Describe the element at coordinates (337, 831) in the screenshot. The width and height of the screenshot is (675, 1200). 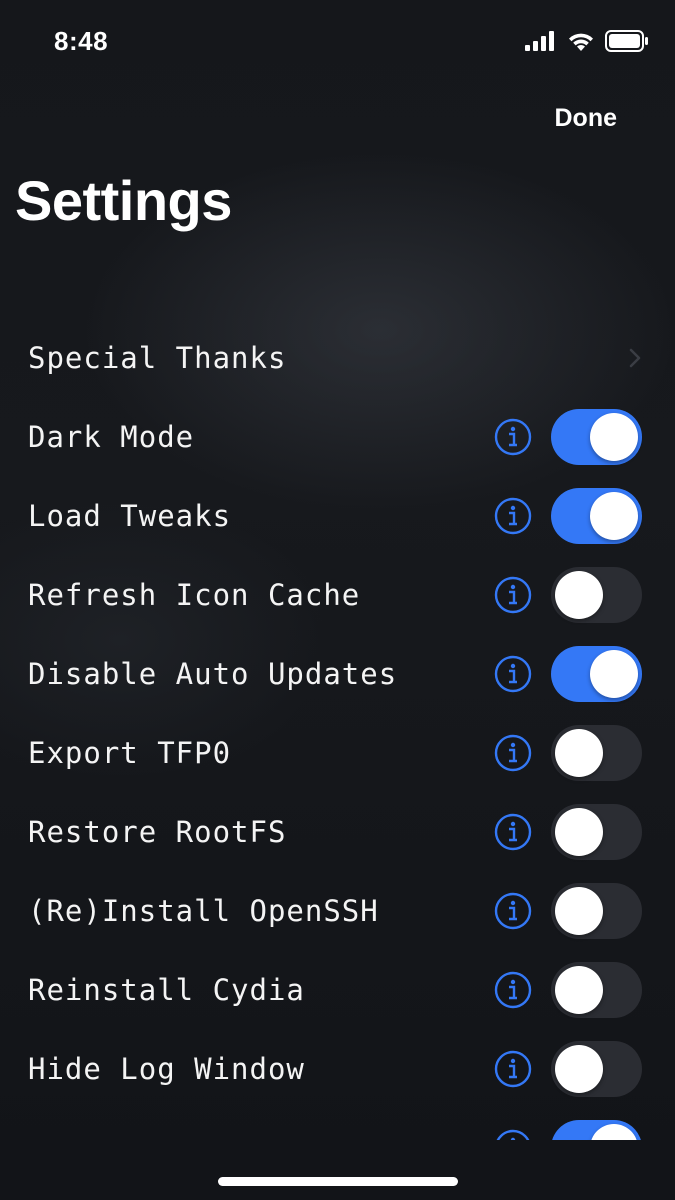
I see `row-restore-rootfs: Restore RootFS` at that location.